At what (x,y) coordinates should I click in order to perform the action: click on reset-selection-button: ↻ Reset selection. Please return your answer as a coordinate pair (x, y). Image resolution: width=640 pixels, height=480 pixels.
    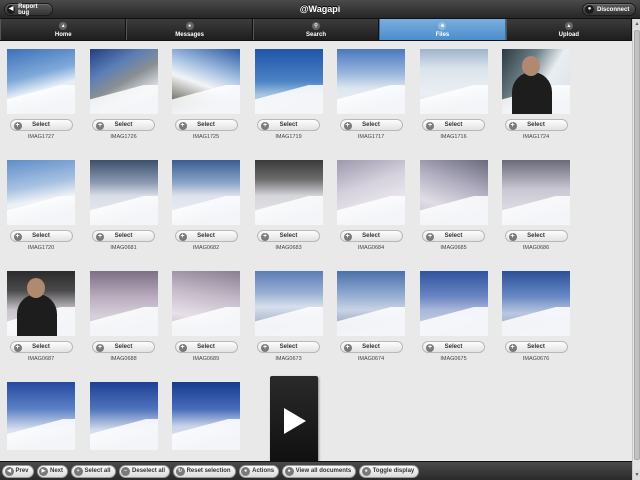
    Looking at the image, I should click on (204, 471).